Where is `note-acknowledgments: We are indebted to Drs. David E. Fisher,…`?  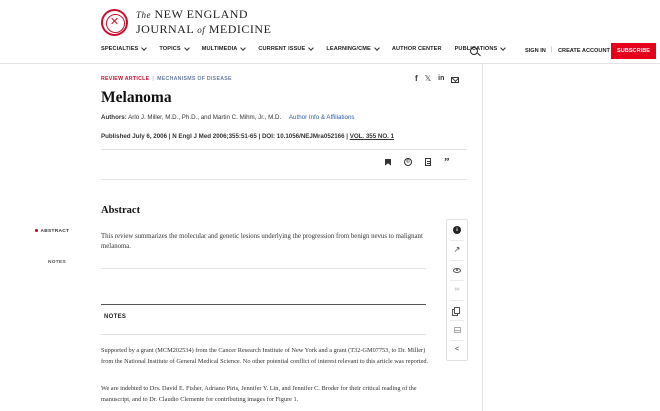 note-acknowledgments: We are indebted to Drs. David E. Fisher,… is located at coordinates (259, 394).